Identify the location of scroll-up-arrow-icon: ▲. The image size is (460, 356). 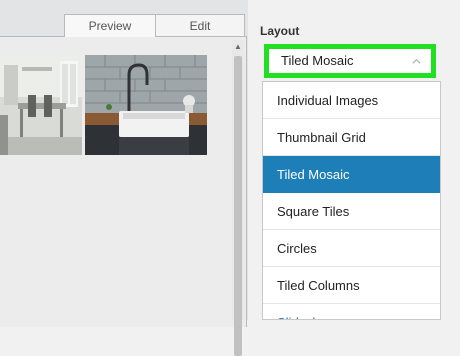
(238, 47).